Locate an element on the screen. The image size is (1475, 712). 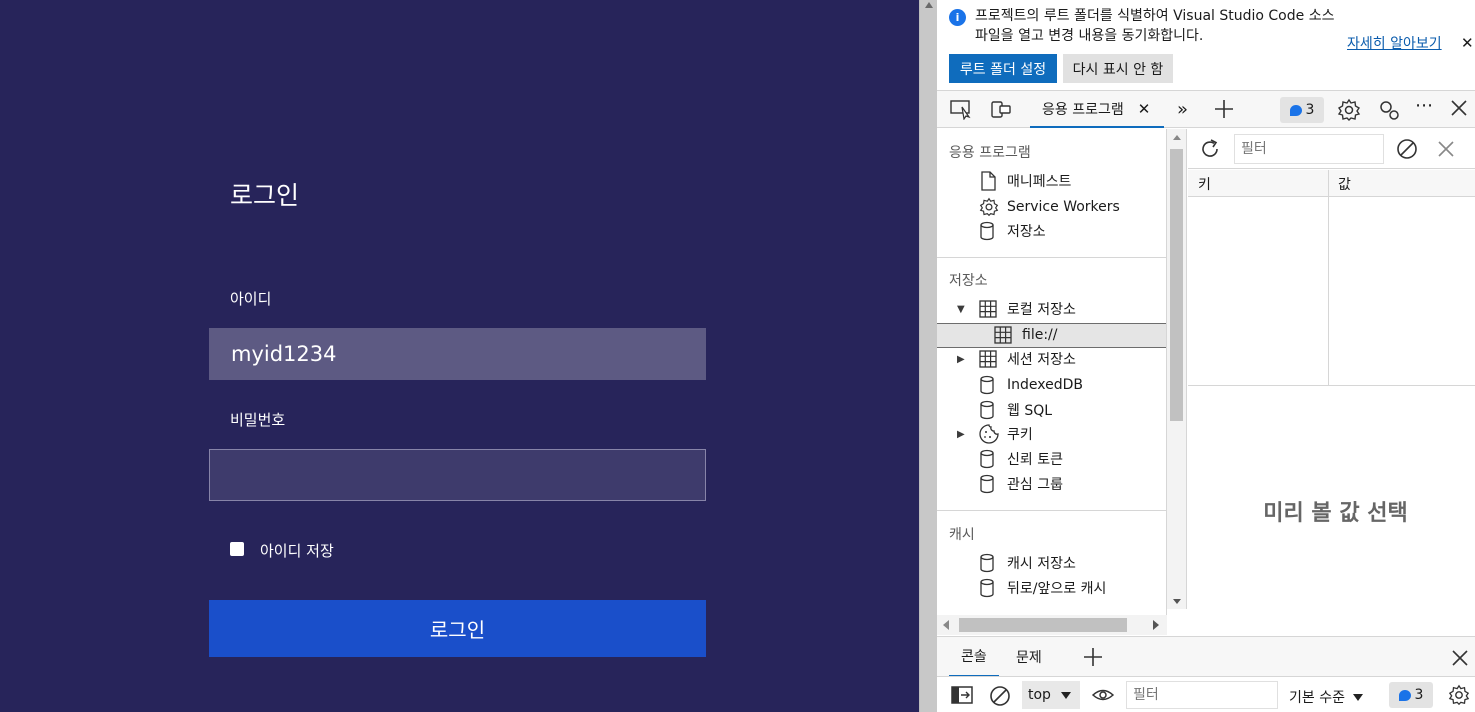
table-header: 키 값 is located at coordinates (1331, 183).